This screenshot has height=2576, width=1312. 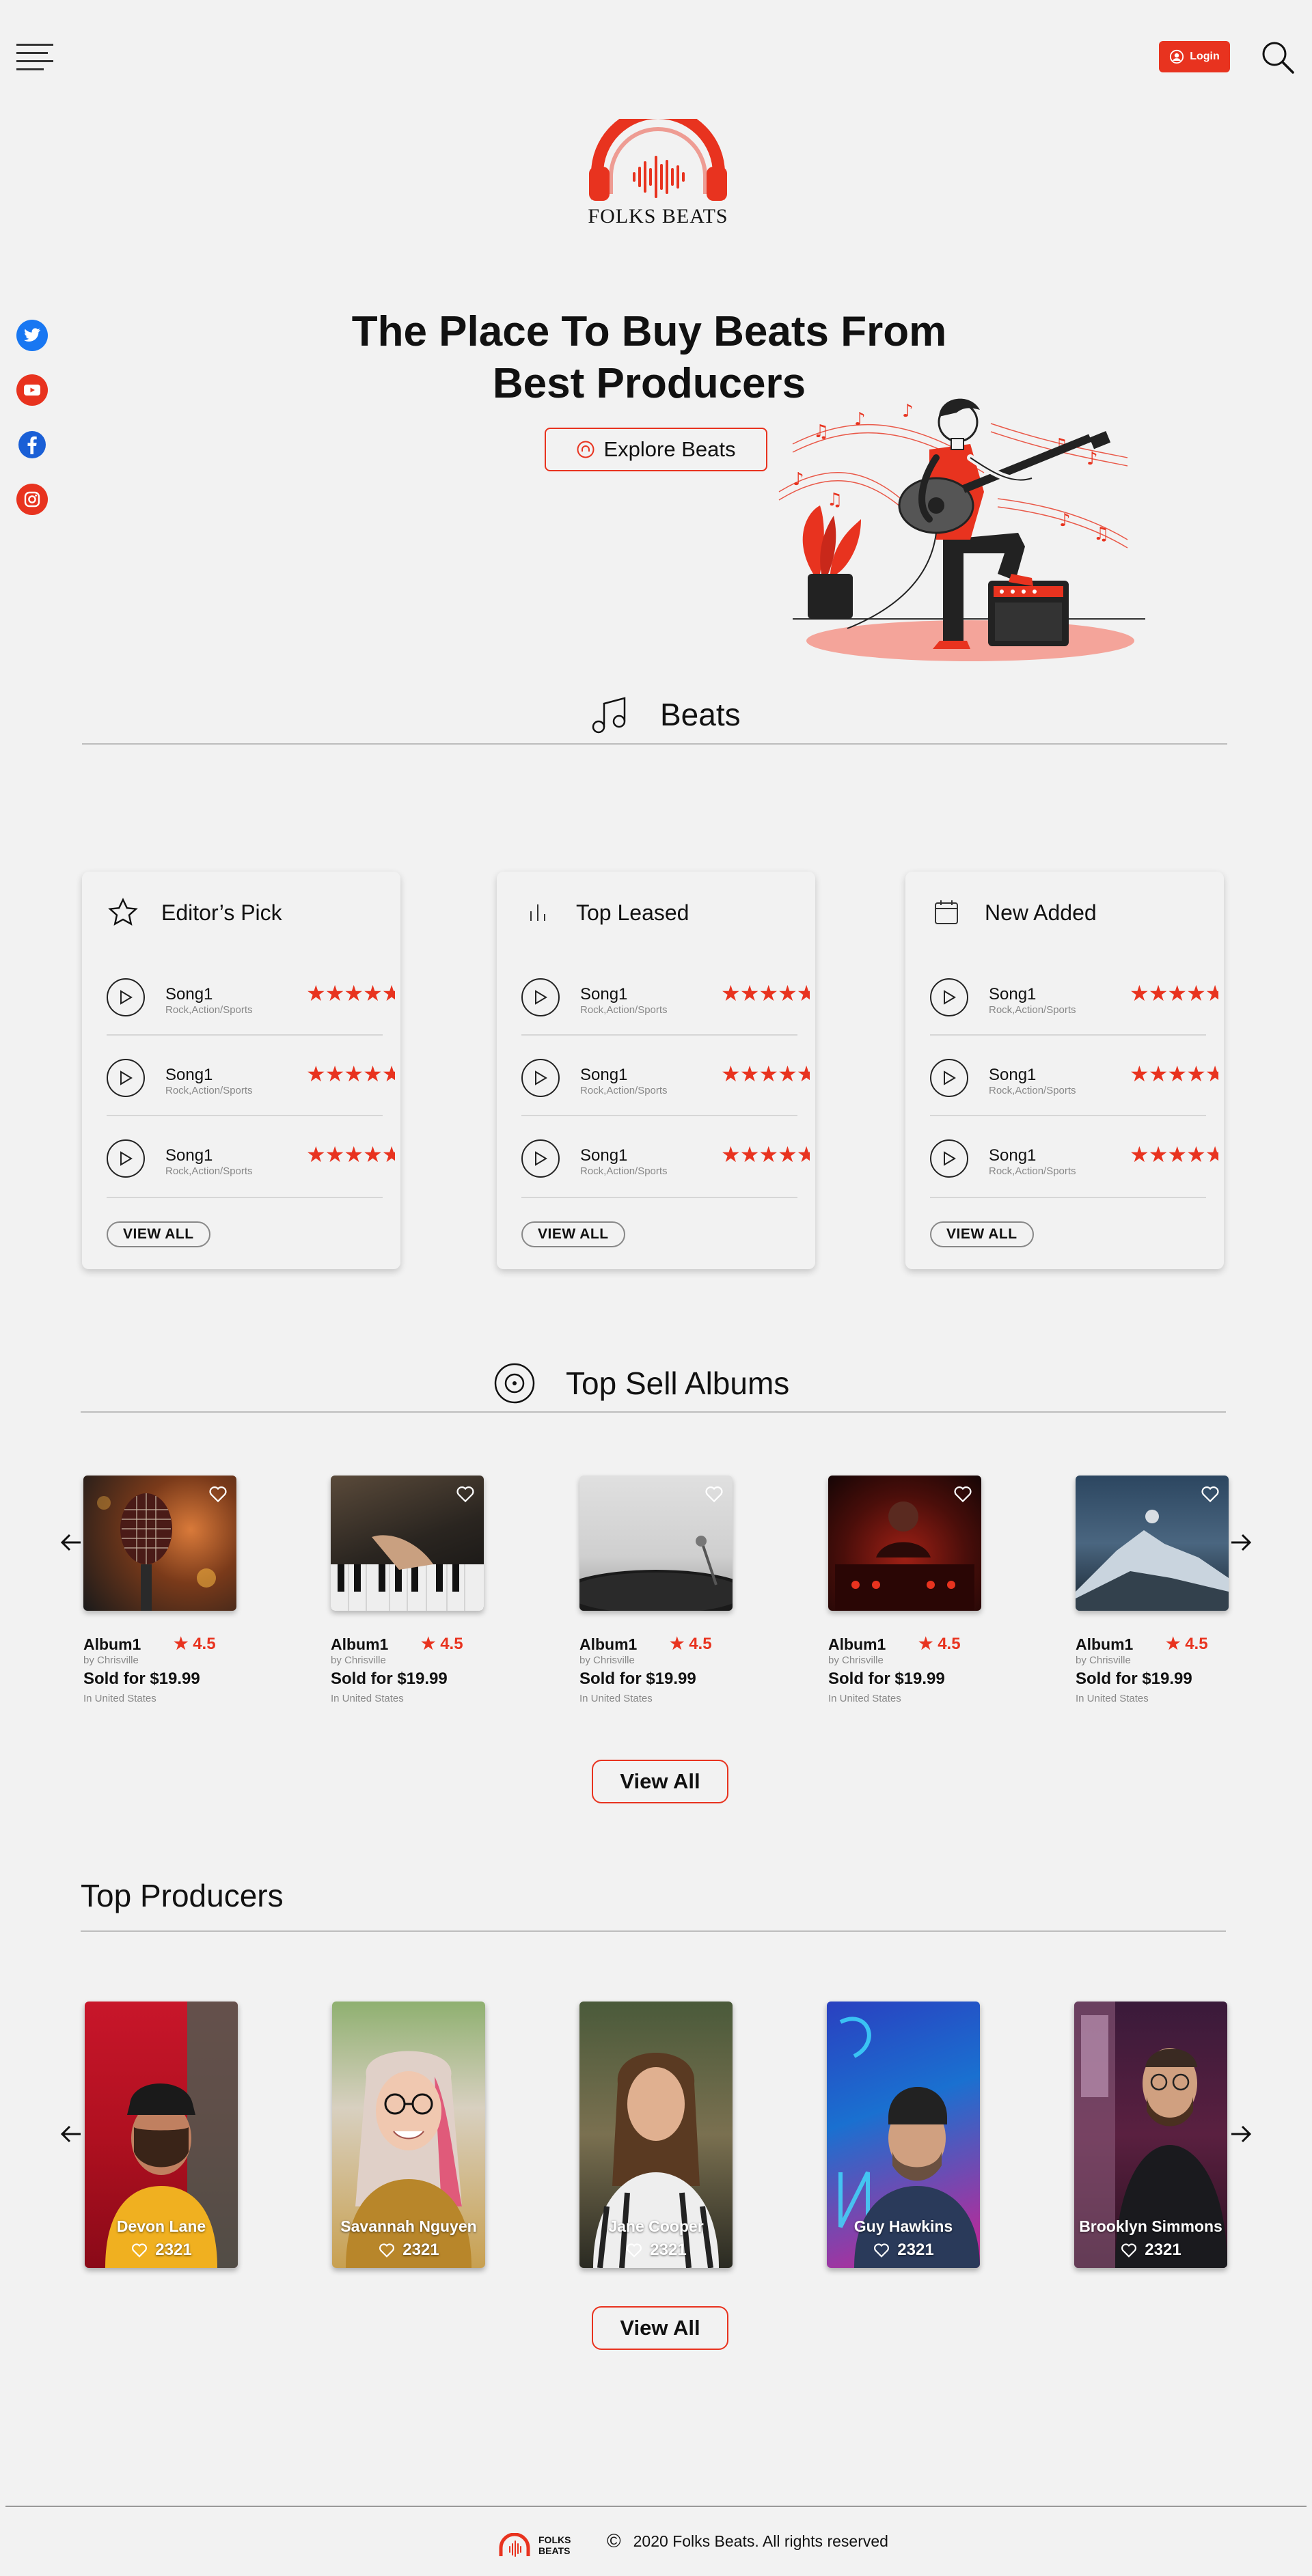 I want to click on twitter-icon, so click(x=32, y=336).